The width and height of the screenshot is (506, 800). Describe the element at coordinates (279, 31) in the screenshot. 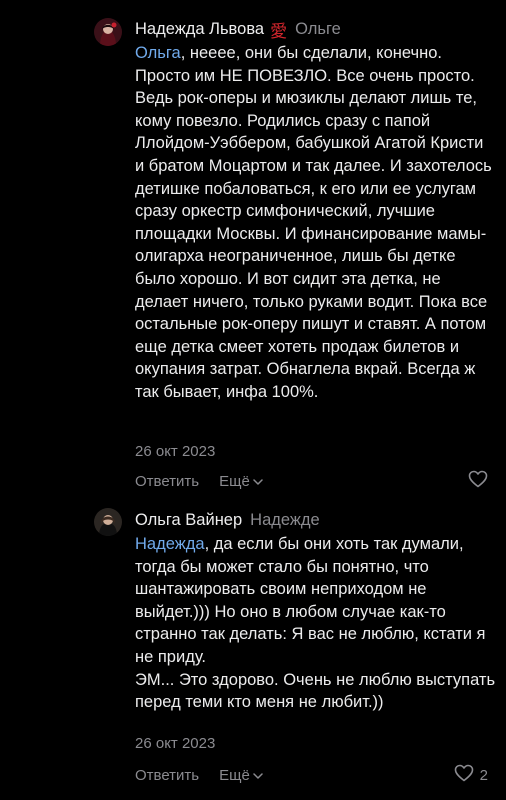

I see `love-kanji-icon: 愛` at that location.